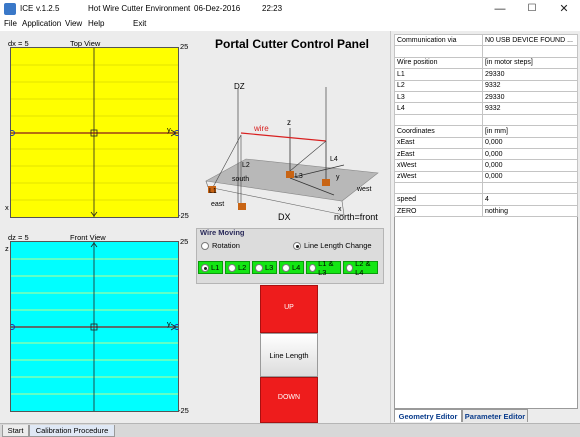 The height and width of the screenshot is (437, 580). What do you see at coordinates (350, 267) in the screenshot?
I see `line-l2-l4-radio-indicator` at bounding box center [350, 267].